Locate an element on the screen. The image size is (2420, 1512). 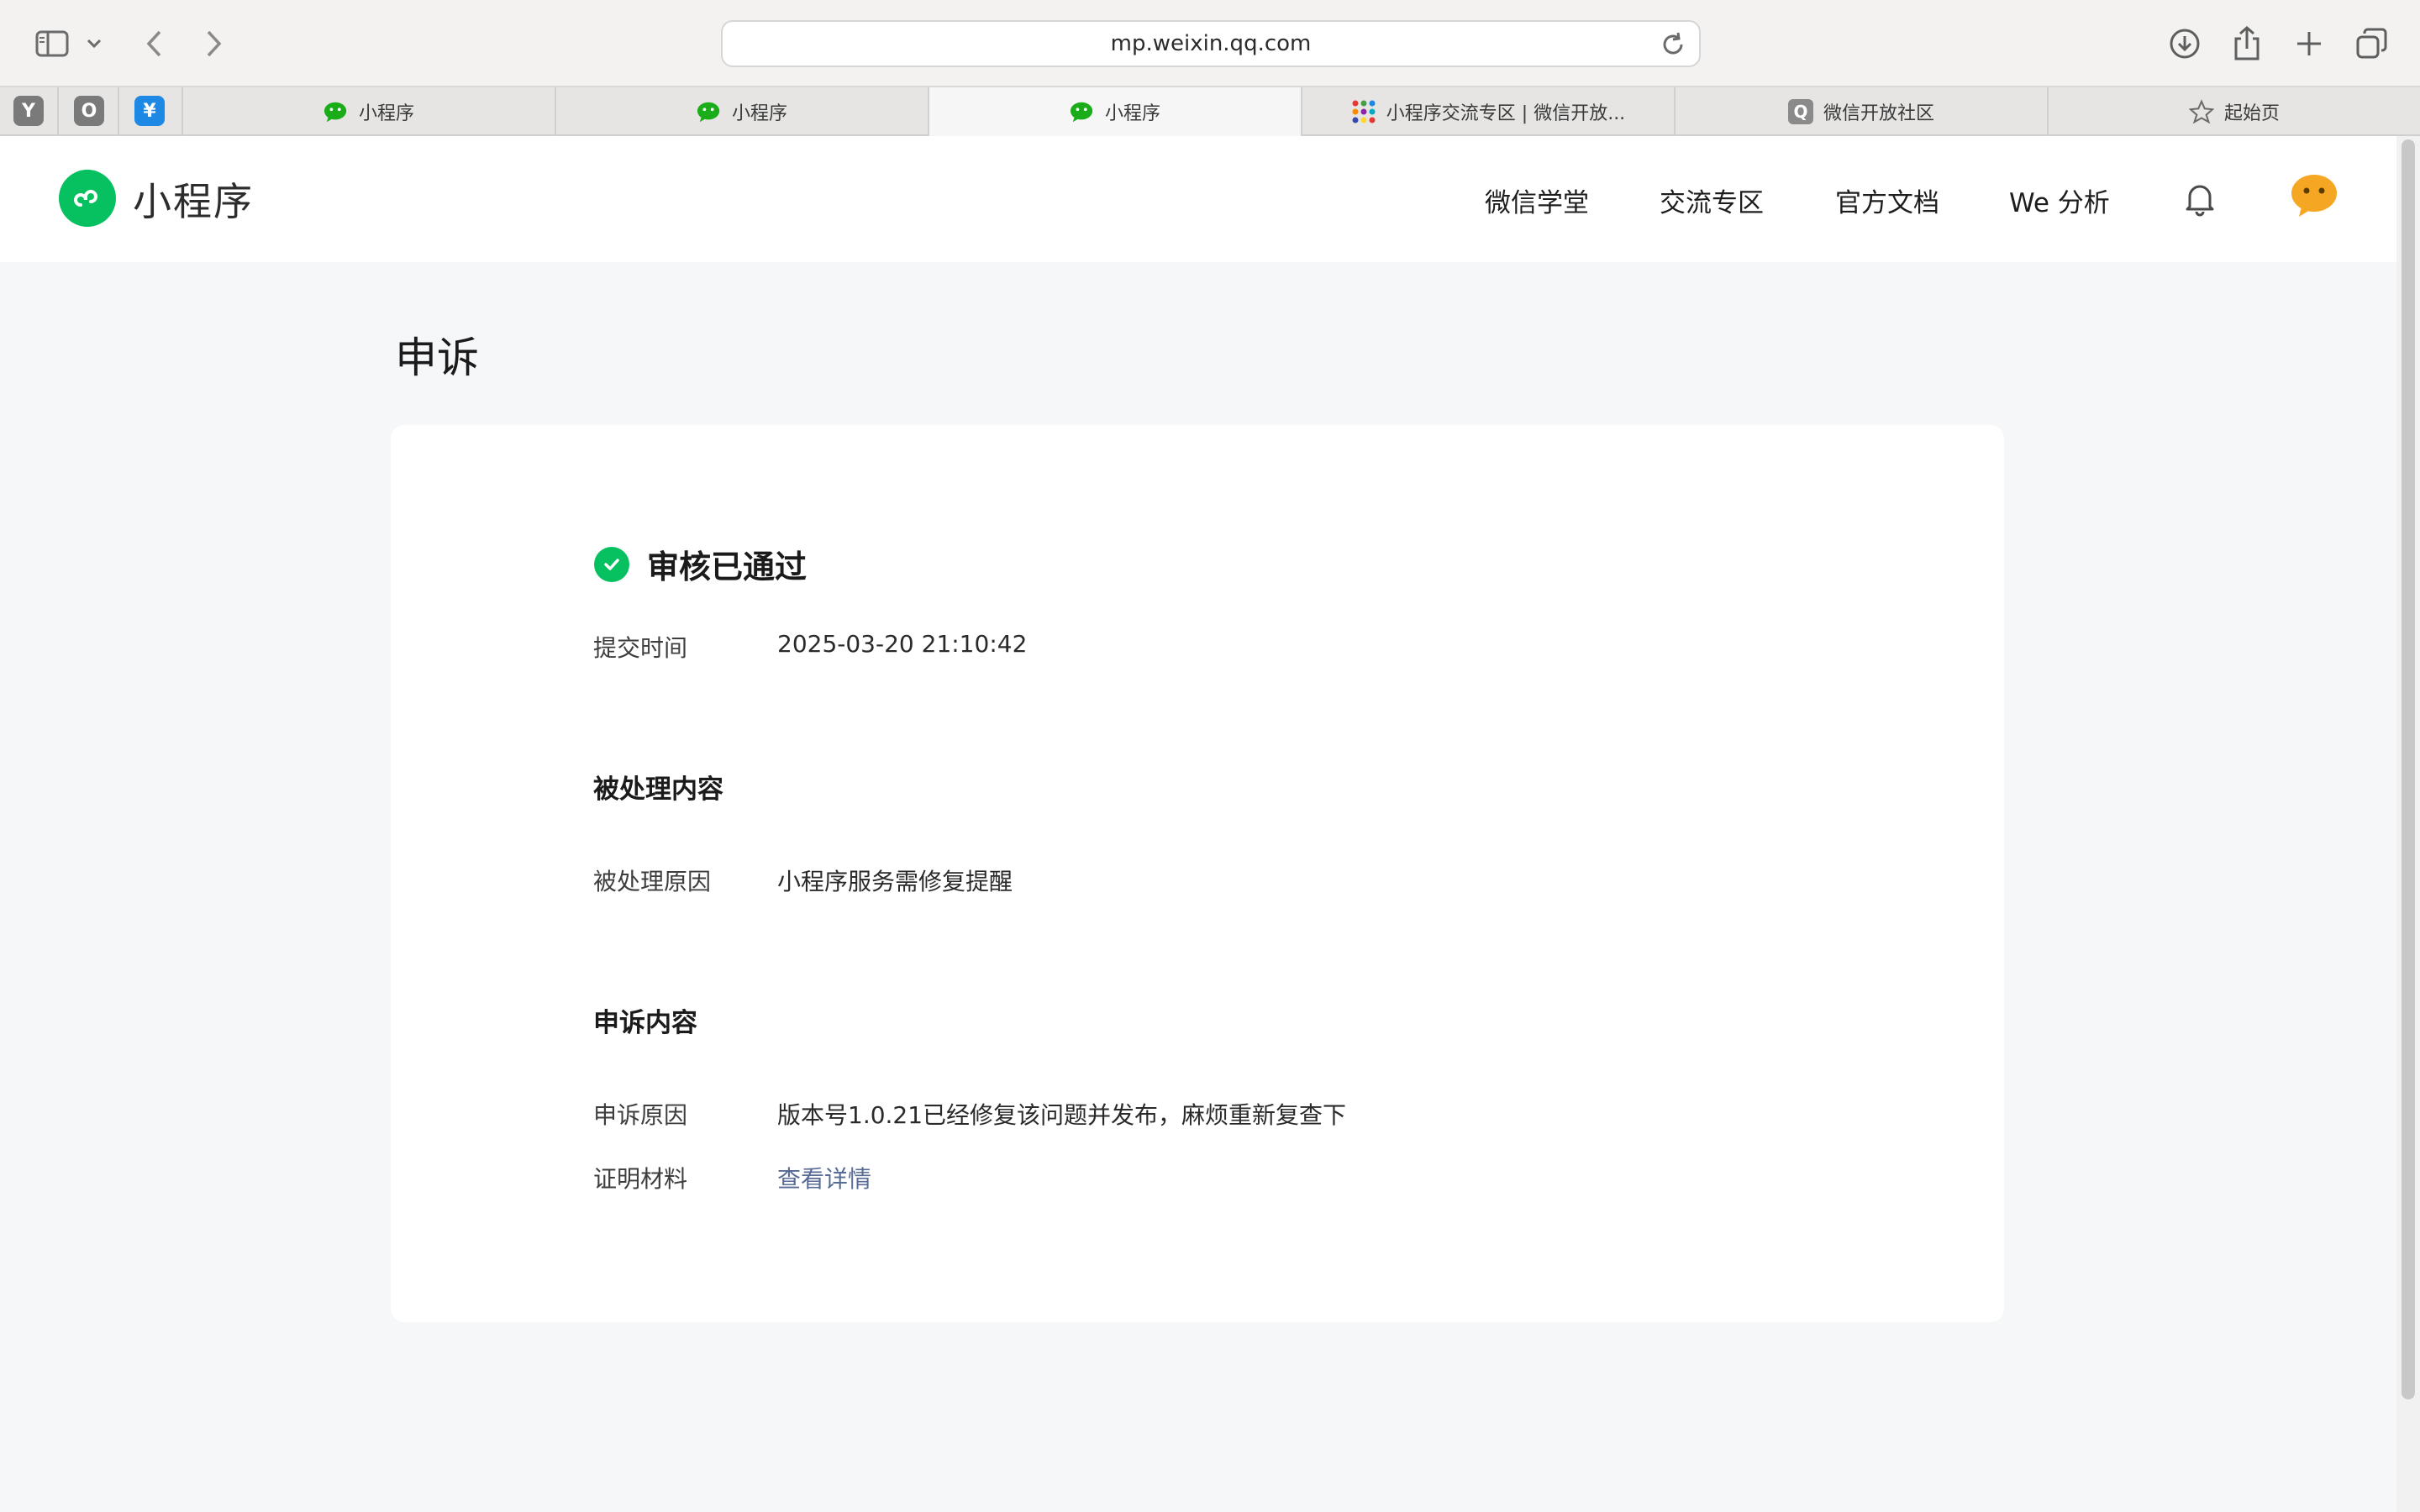
appeal-content-heading: 申诉内容 is located at coordinates (645, 1023).